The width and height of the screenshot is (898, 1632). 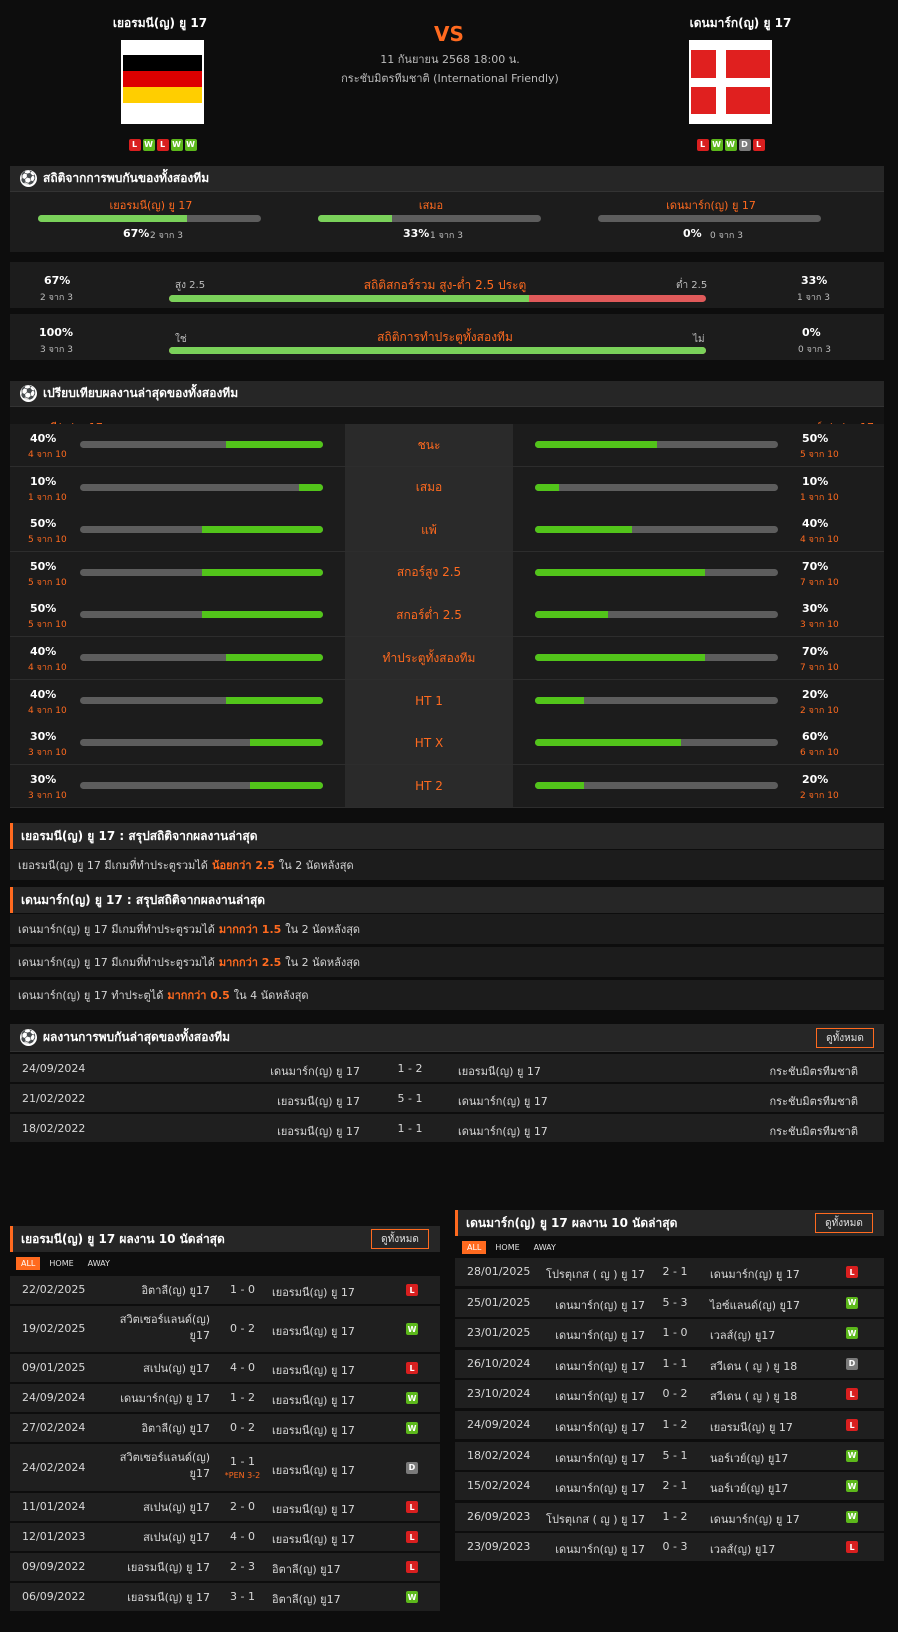 I want to click on h2h-col-label: เยอรมนี(ญ) ยู 17, so click(x=151, y=205).